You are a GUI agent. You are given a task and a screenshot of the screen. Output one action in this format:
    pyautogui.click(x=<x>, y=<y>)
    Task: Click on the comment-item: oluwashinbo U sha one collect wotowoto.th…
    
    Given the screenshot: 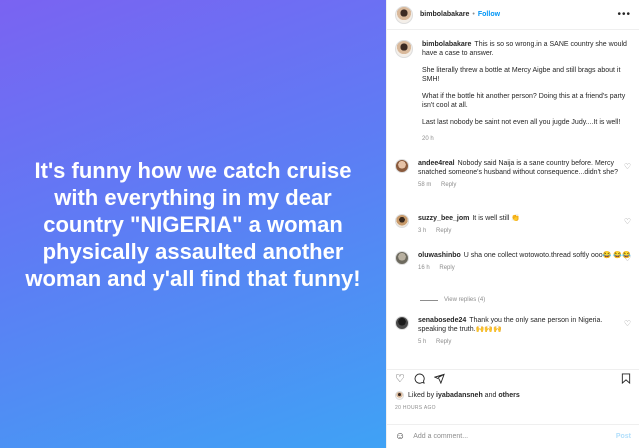 What is the action you would take?
    pyautogui.click(x=513, y=262)
    